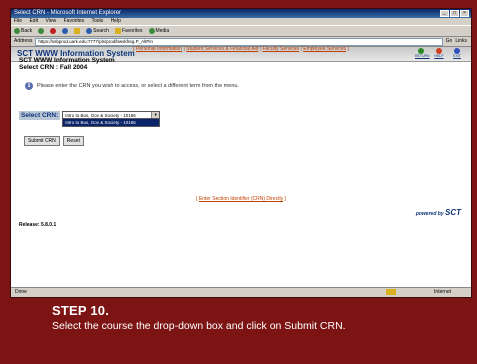 Image resolution: width=477 pixels, height=364 pixels. I want to click on info-icon: i, so click(29, 86).